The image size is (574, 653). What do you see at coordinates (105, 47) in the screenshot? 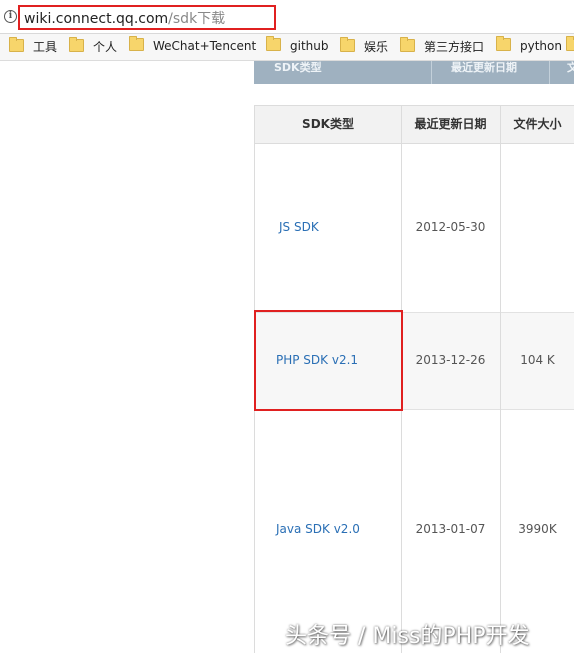
I see `bookmark-label: 个人` at bounding box center [105, 47].